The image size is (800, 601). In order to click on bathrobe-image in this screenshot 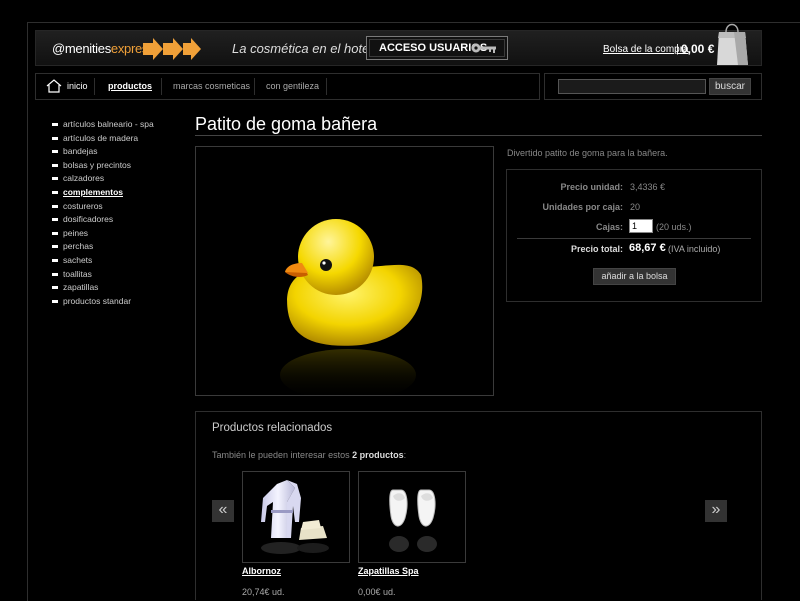, I will do `click(295, 517)`.